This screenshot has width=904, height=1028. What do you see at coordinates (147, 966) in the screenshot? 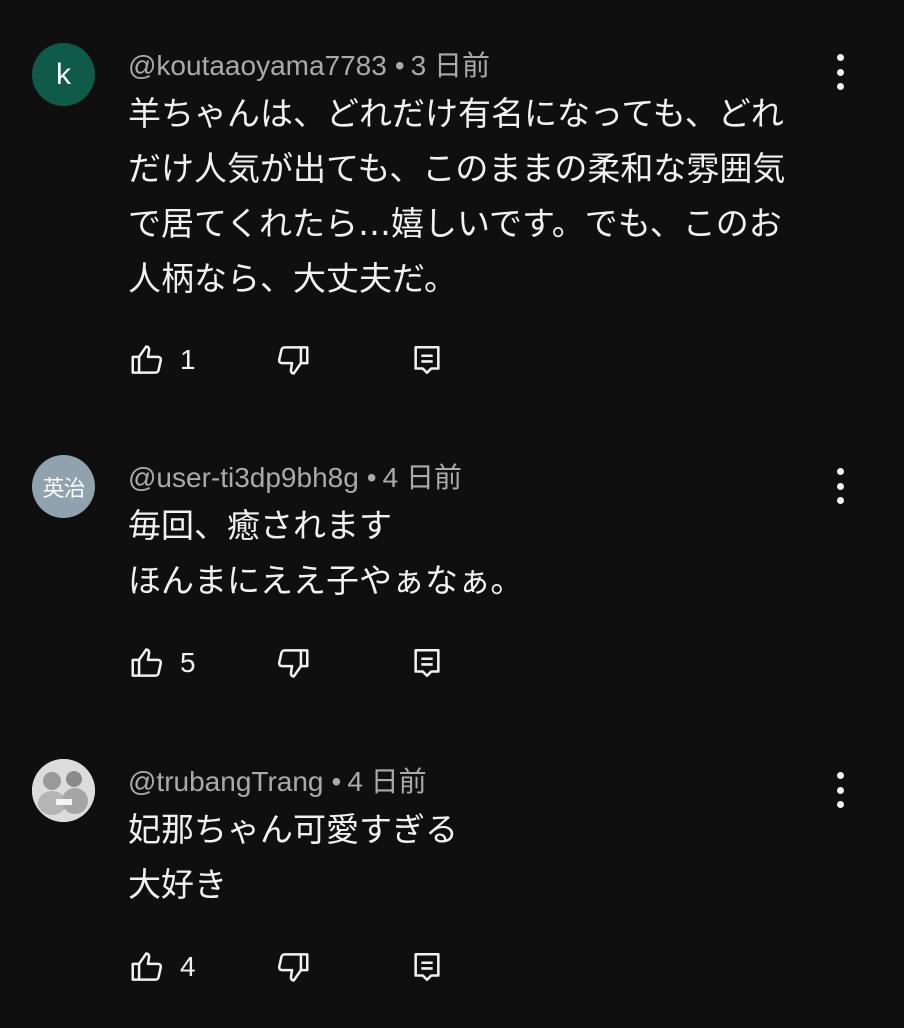
I see `thumbs-up-icon` at bounding box center [147, 966].